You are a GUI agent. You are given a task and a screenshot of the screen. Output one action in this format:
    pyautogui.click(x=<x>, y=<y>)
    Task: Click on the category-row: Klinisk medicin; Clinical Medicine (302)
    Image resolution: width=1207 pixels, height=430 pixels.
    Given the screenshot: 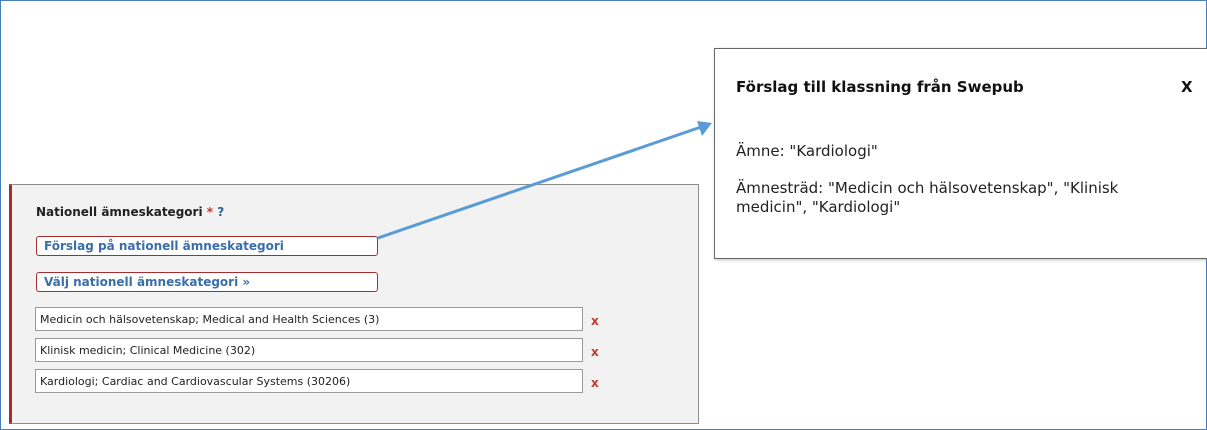 What is the action you would take?
    pyautogui.click(x=309, y=350)
    